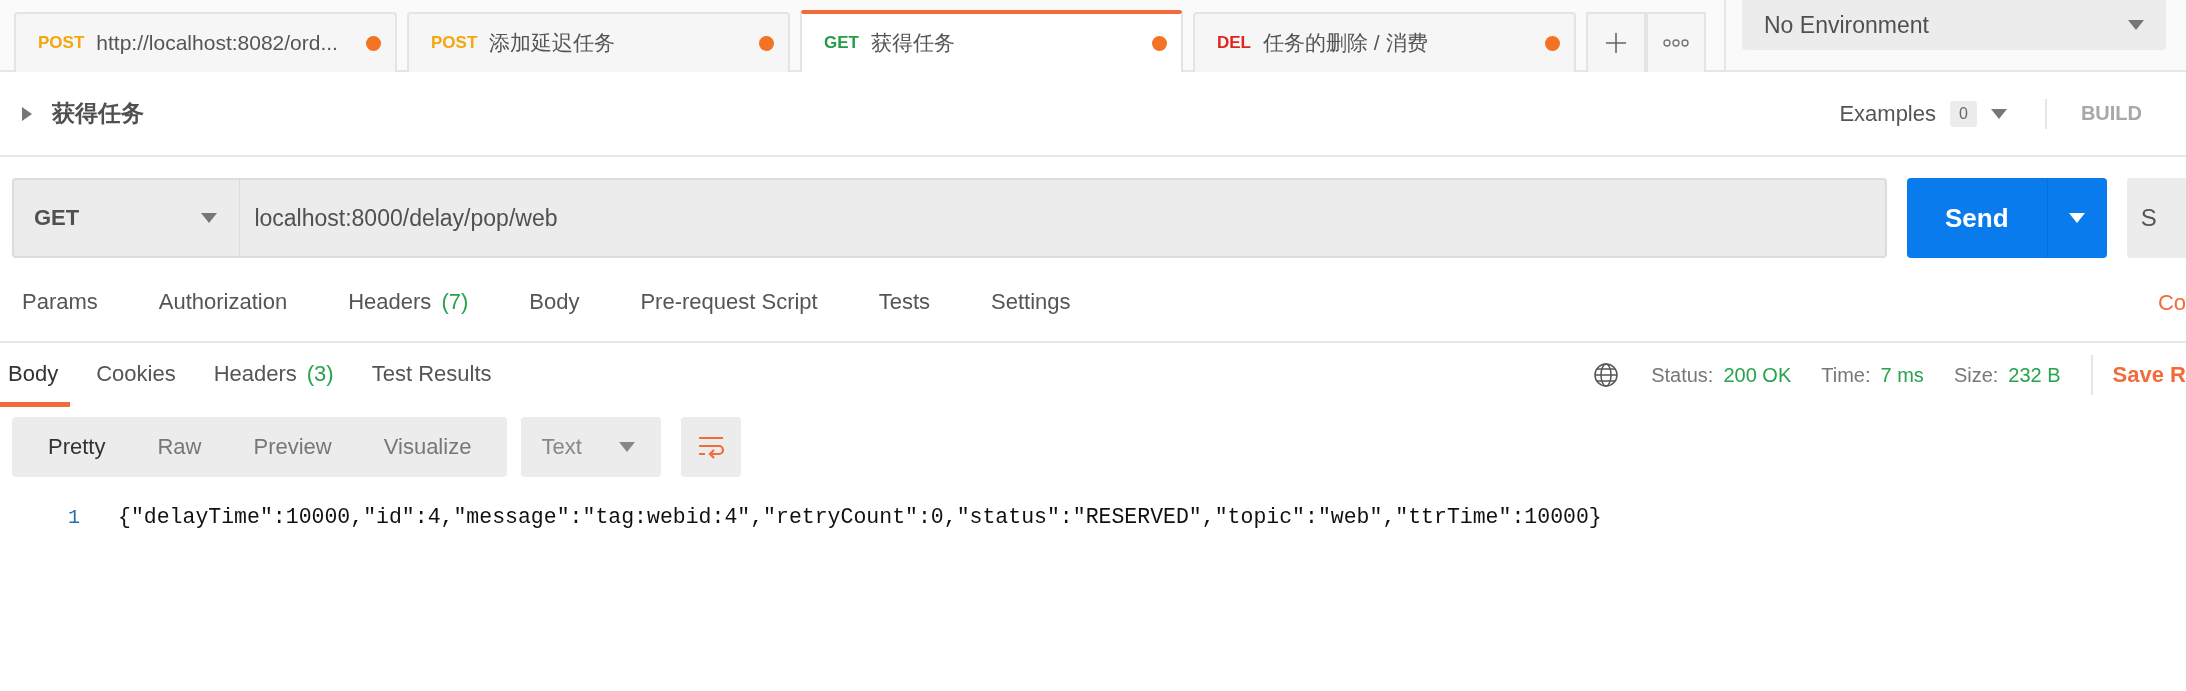 The image size is (2186, 691). Describe the element at coordinates (913, 43) in the screenshot. I see `tab-title: 获得任务` at that location.